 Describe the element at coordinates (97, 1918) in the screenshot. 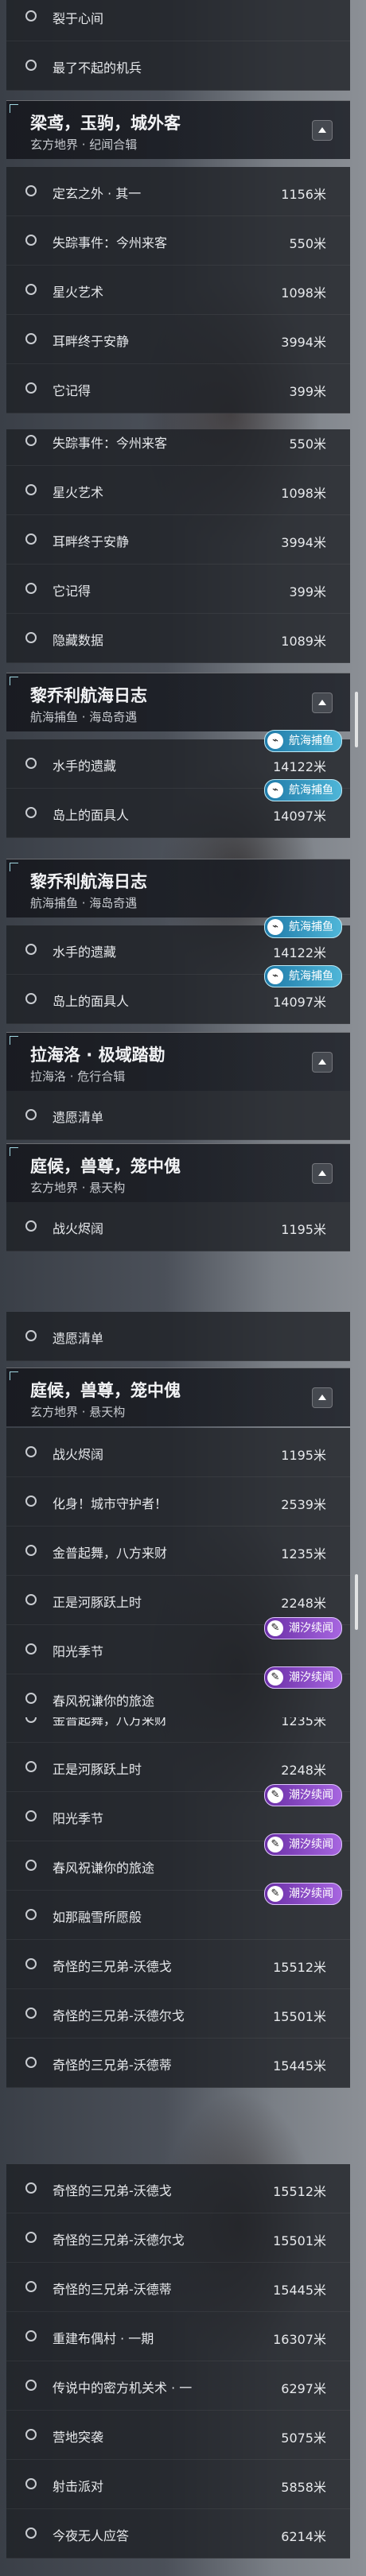

I see `quest-name: 如那融雪所愿般` at that location.